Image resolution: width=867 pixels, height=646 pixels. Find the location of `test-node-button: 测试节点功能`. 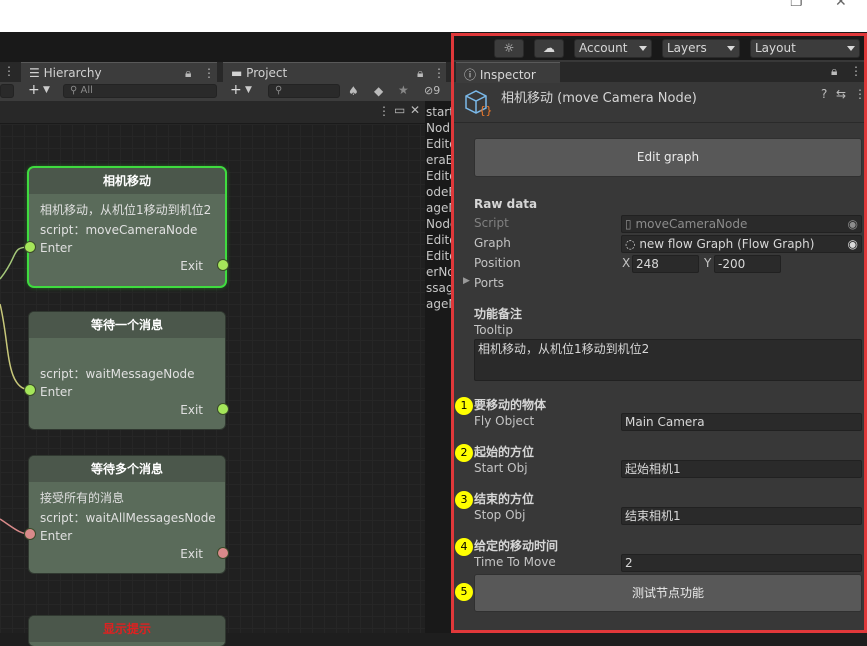

test-node-button: 测试节点功能 is located at coordinates (668, 593).